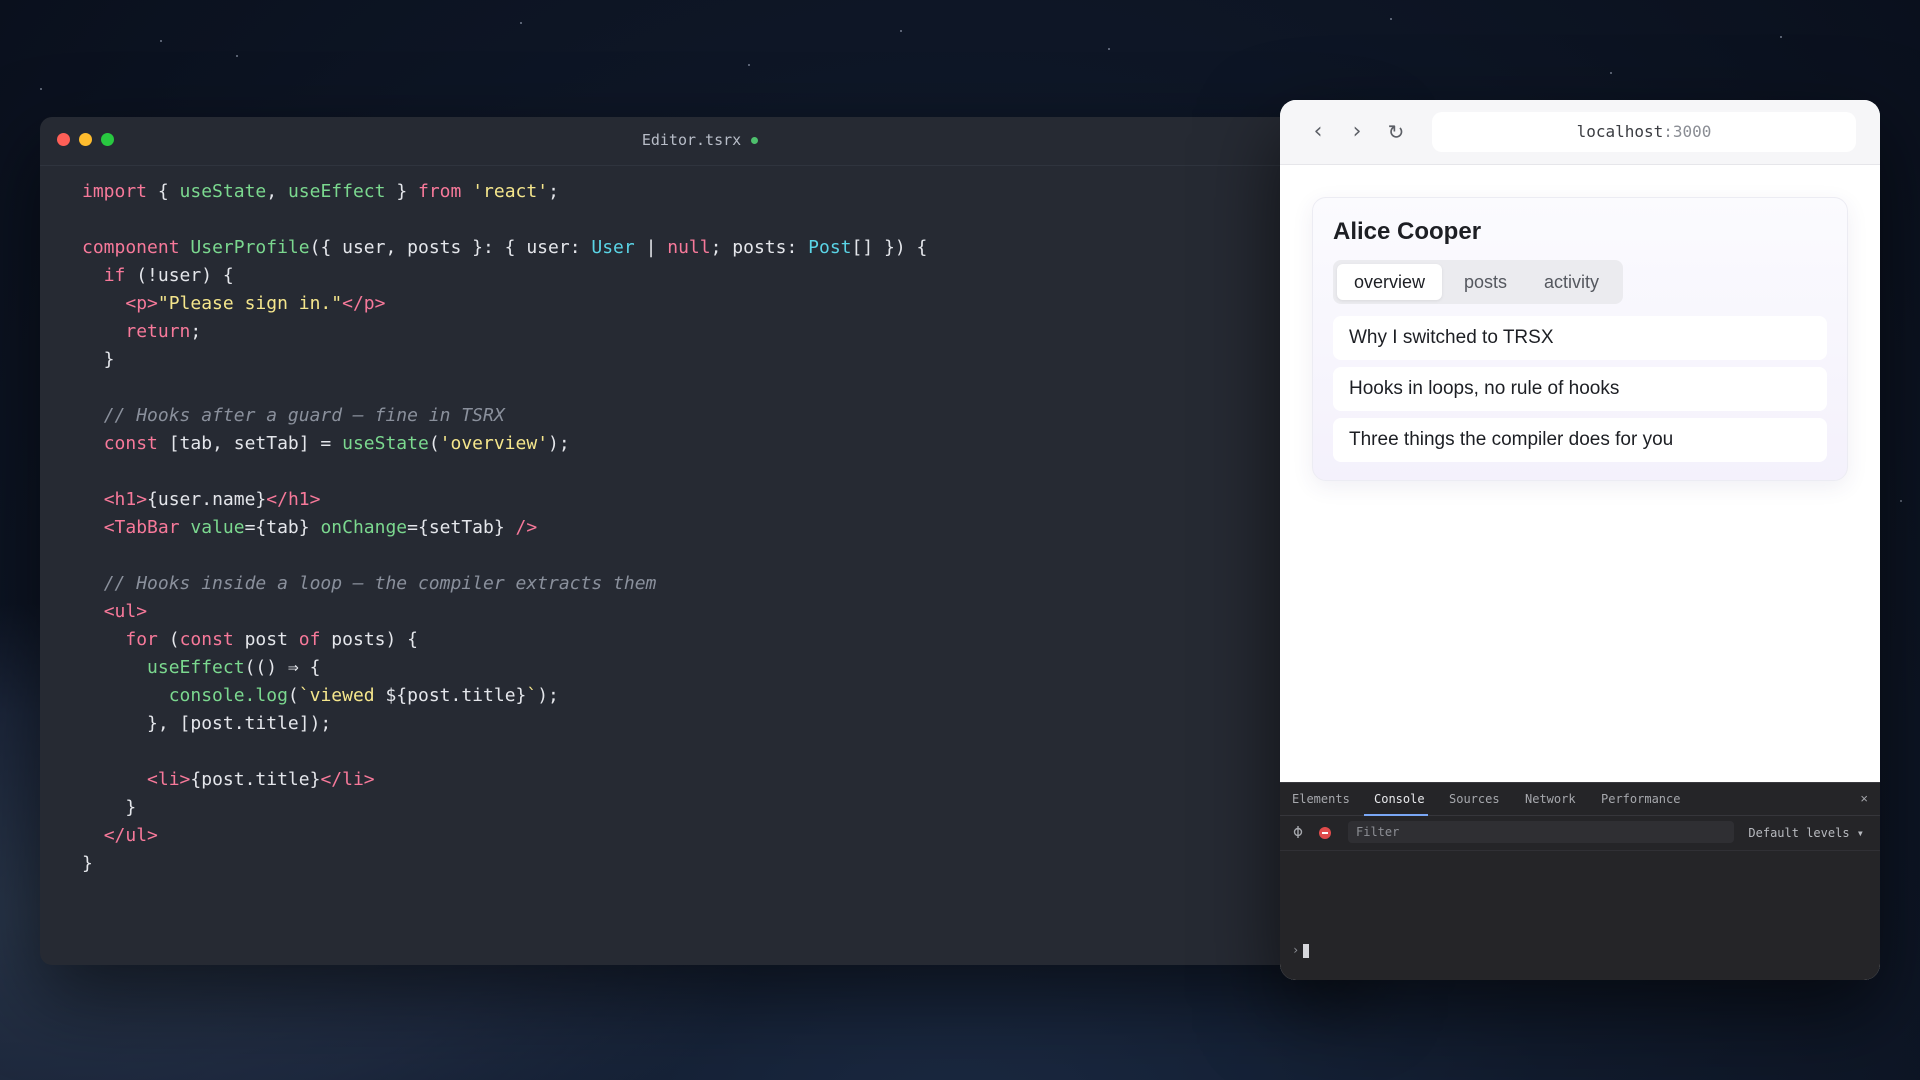 This screenshot has width=1920, height=1080. What do you see at coordinates (130, 835) in the screenshot?
I see `code-token: </ul>` at bounding box center [130, 835].